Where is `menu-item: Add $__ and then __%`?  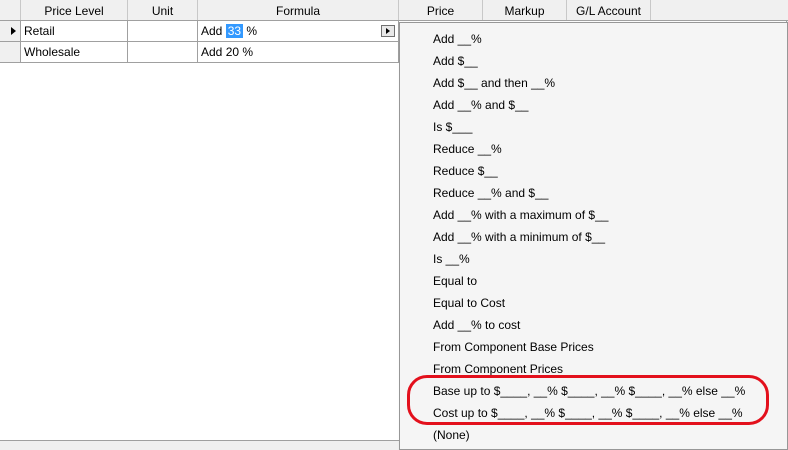
menu-item: Add $__ and then __% is located at coordinates (494, 83).